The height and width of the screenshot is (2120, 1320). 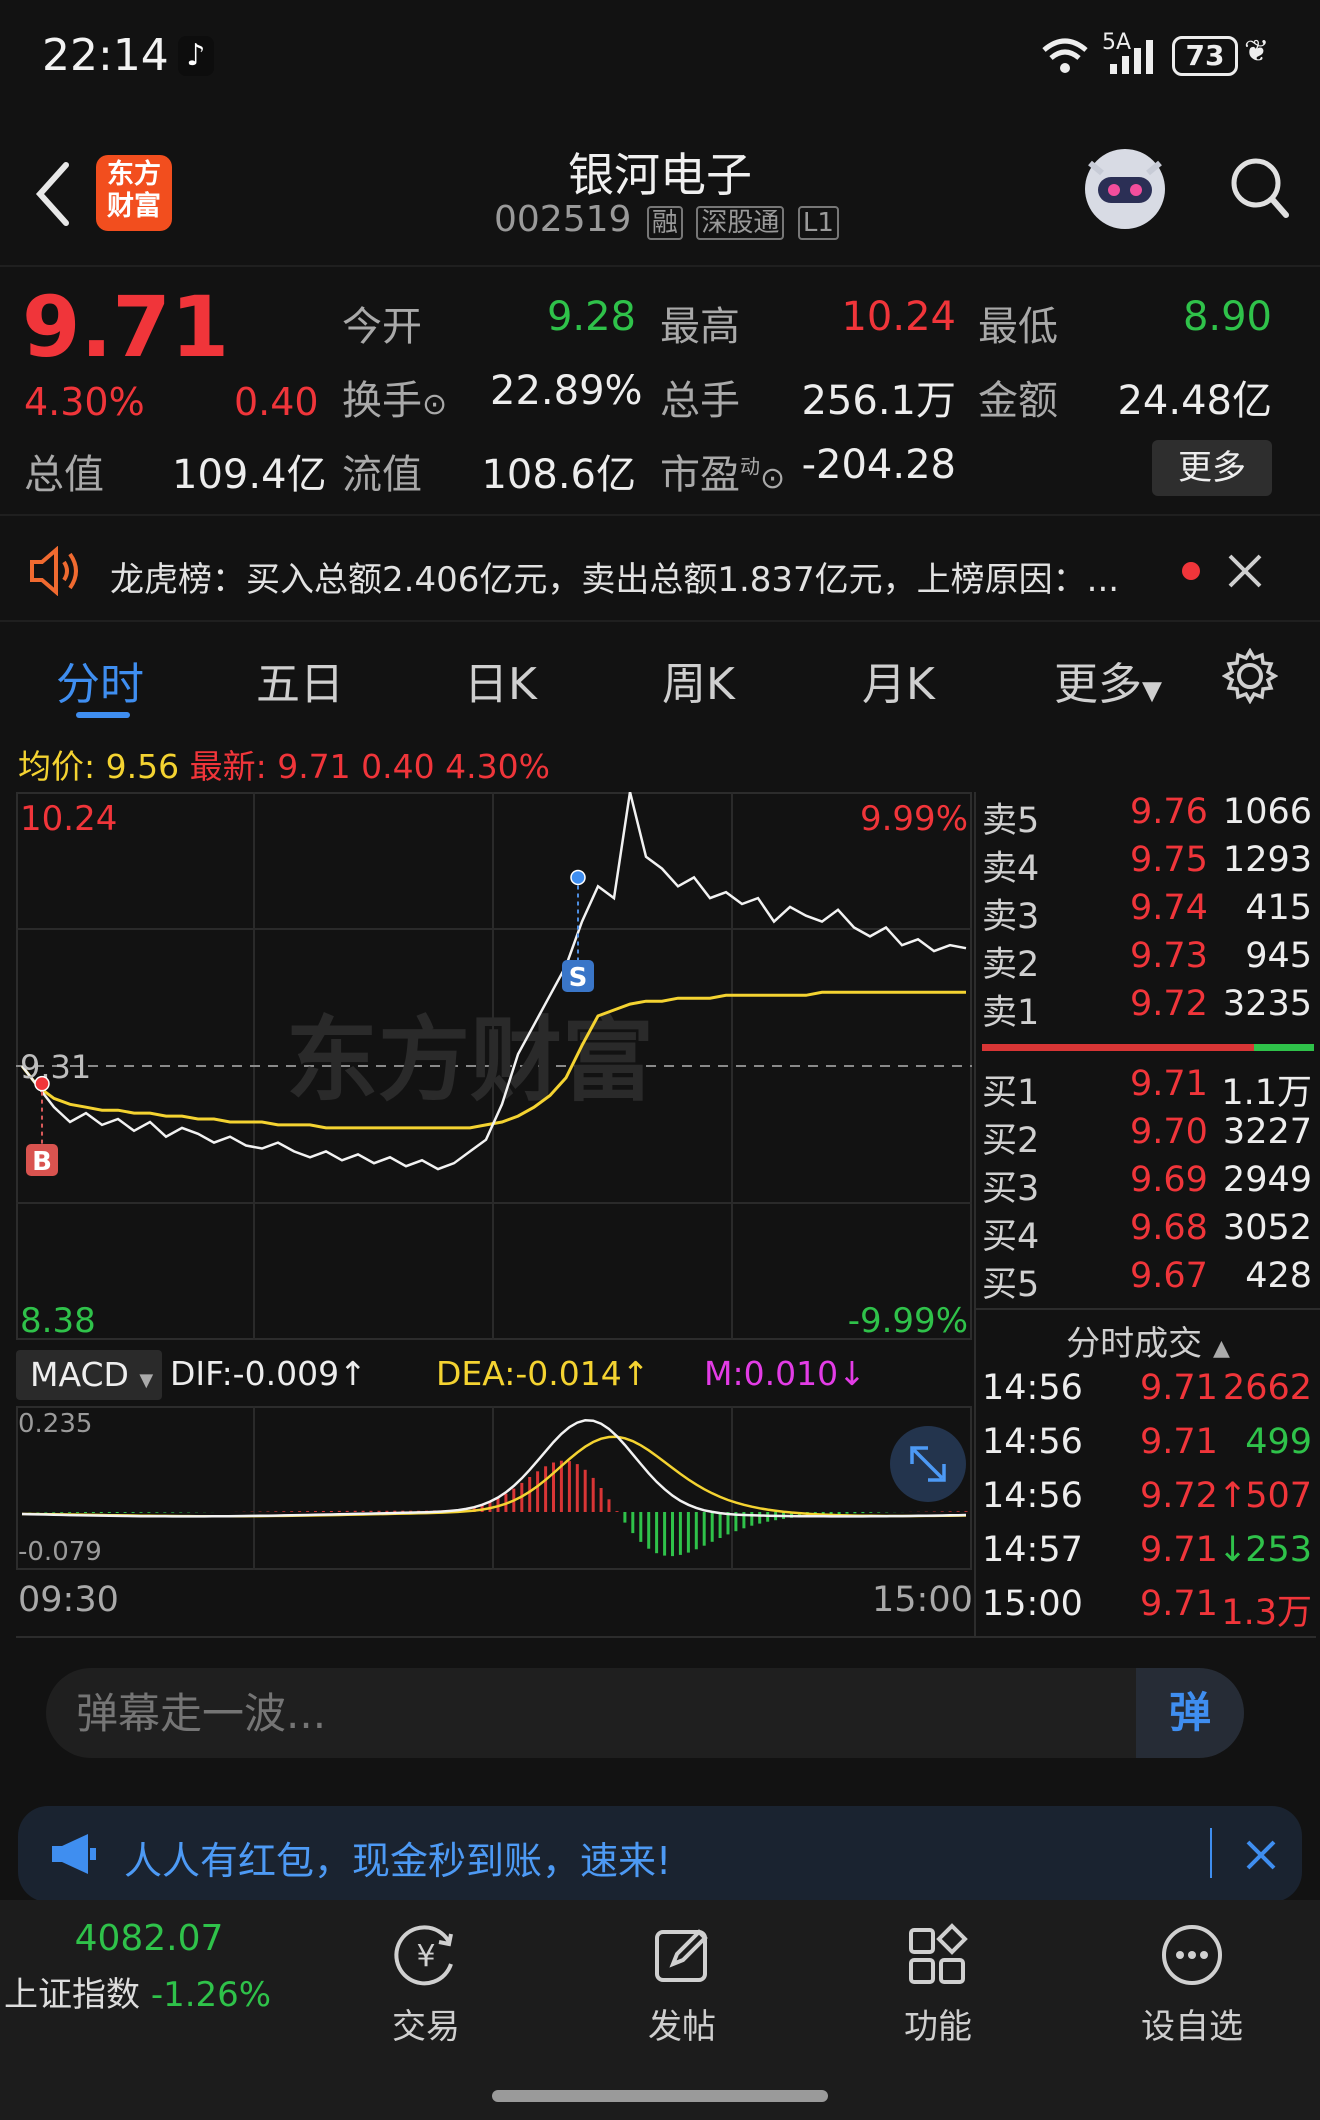 I want to click on tab-five-day: 五日, so click(x=300, y=680).